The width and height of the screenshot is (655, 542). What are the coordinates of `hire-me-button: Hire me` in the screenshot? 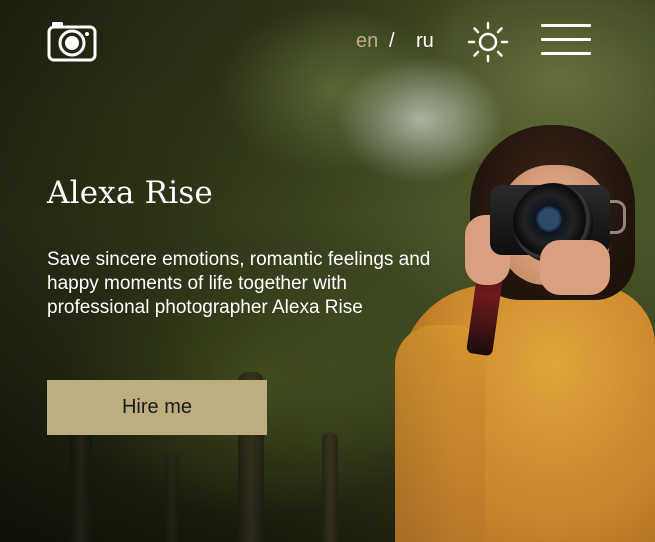 It's located at (157, 407).